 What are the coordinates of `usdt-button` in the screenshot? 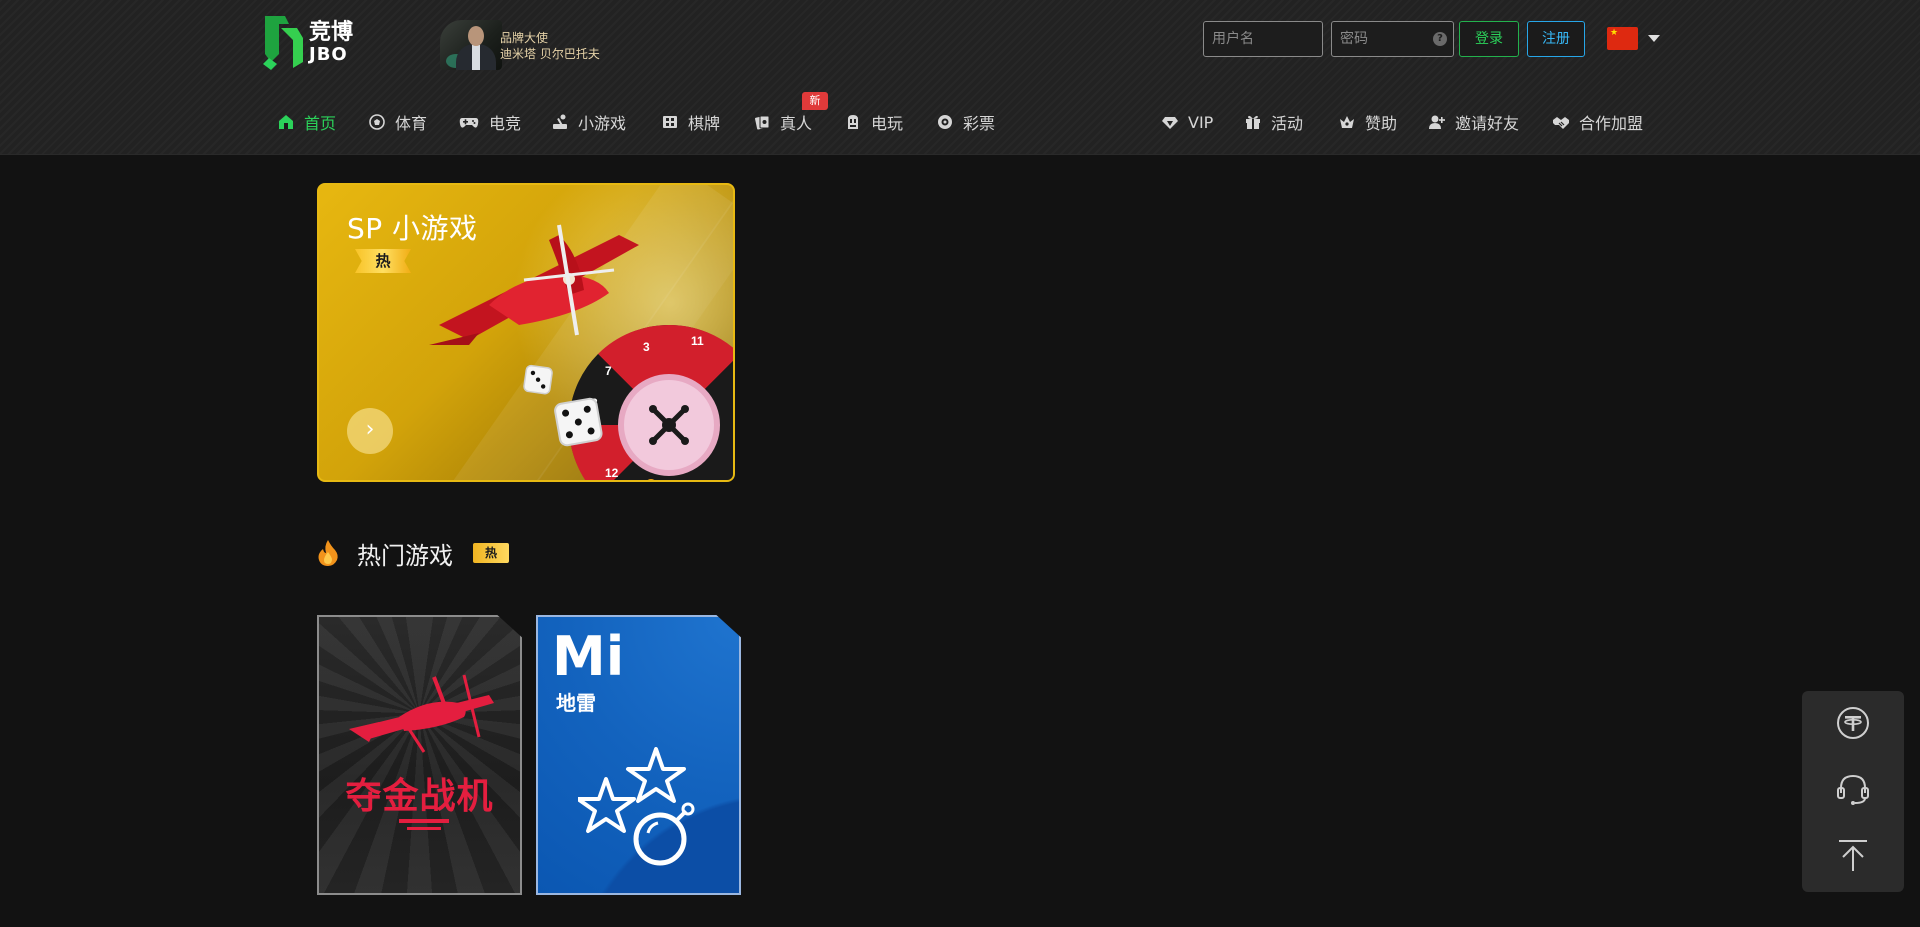 It's located at (1853, 723).